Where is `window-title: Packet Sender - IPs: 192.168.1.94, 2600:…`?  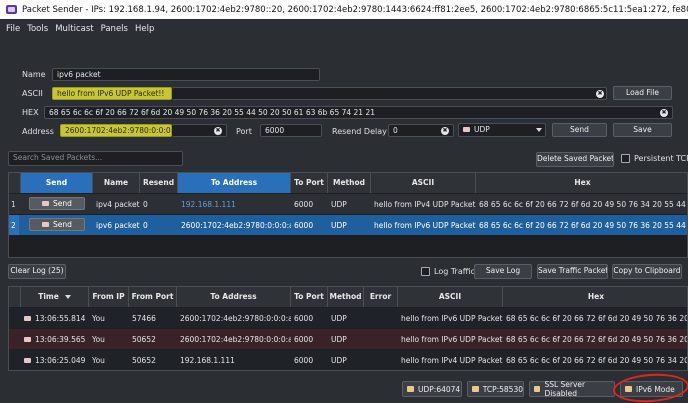 window-title: Packet Sender - IPs: 192.168.1.94, 2600:… is located at coordinates (355, 9).